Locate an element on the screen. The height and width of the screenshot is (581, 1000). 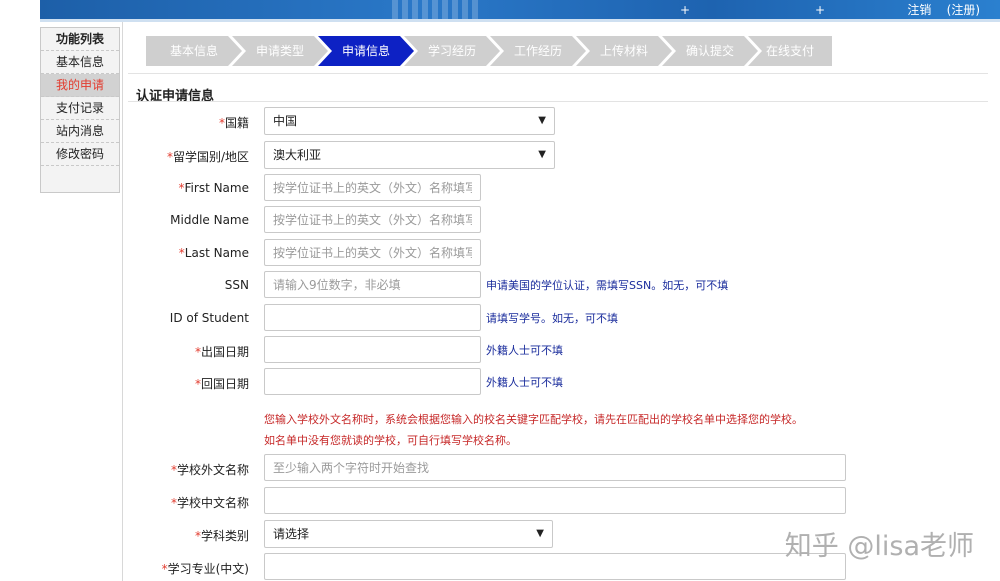
subject-category-value: 请选择 is located at coordinates (291, 534).